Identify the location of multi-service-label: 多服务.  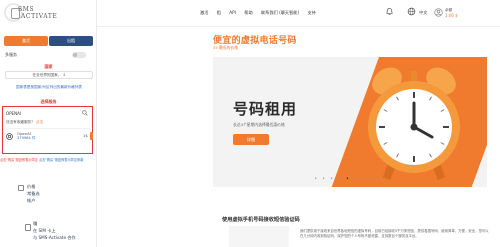
(11, 54).